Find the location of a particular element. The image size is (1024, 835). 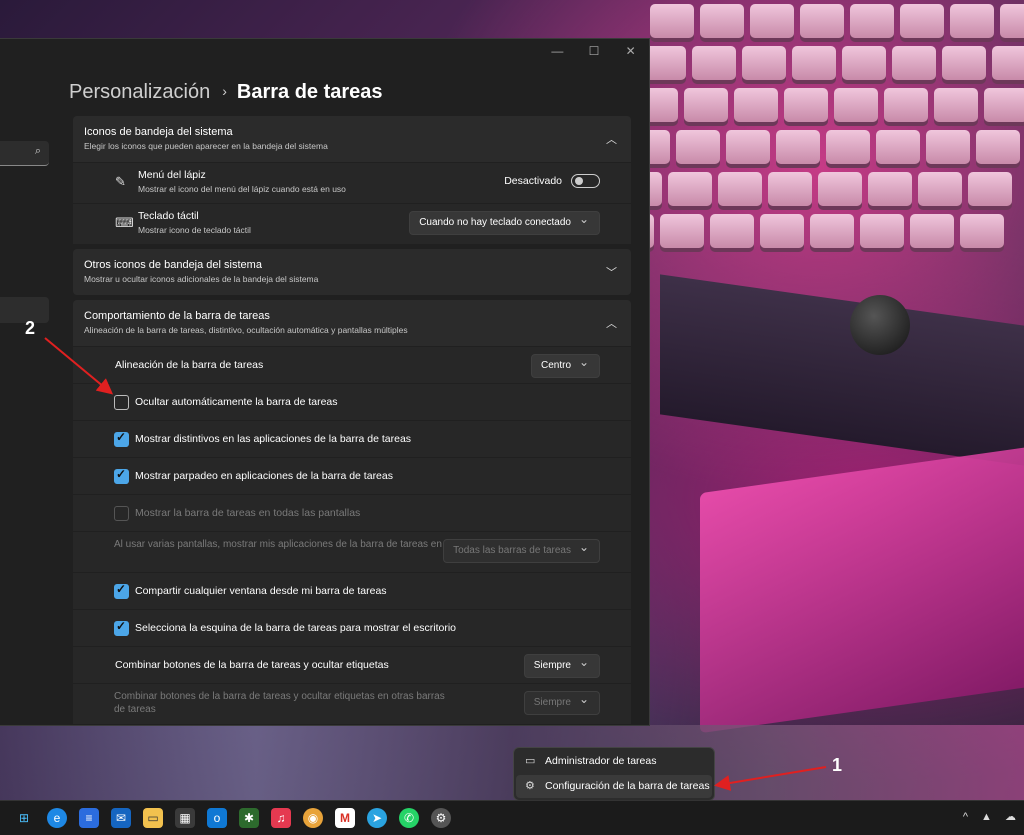

annotation-number: 1 is located at coordinates (837, 765).